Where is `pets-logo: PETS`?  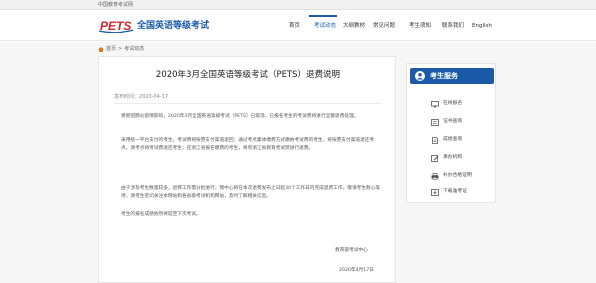
pets-logo: PETS is located at coordinates (116, 25).